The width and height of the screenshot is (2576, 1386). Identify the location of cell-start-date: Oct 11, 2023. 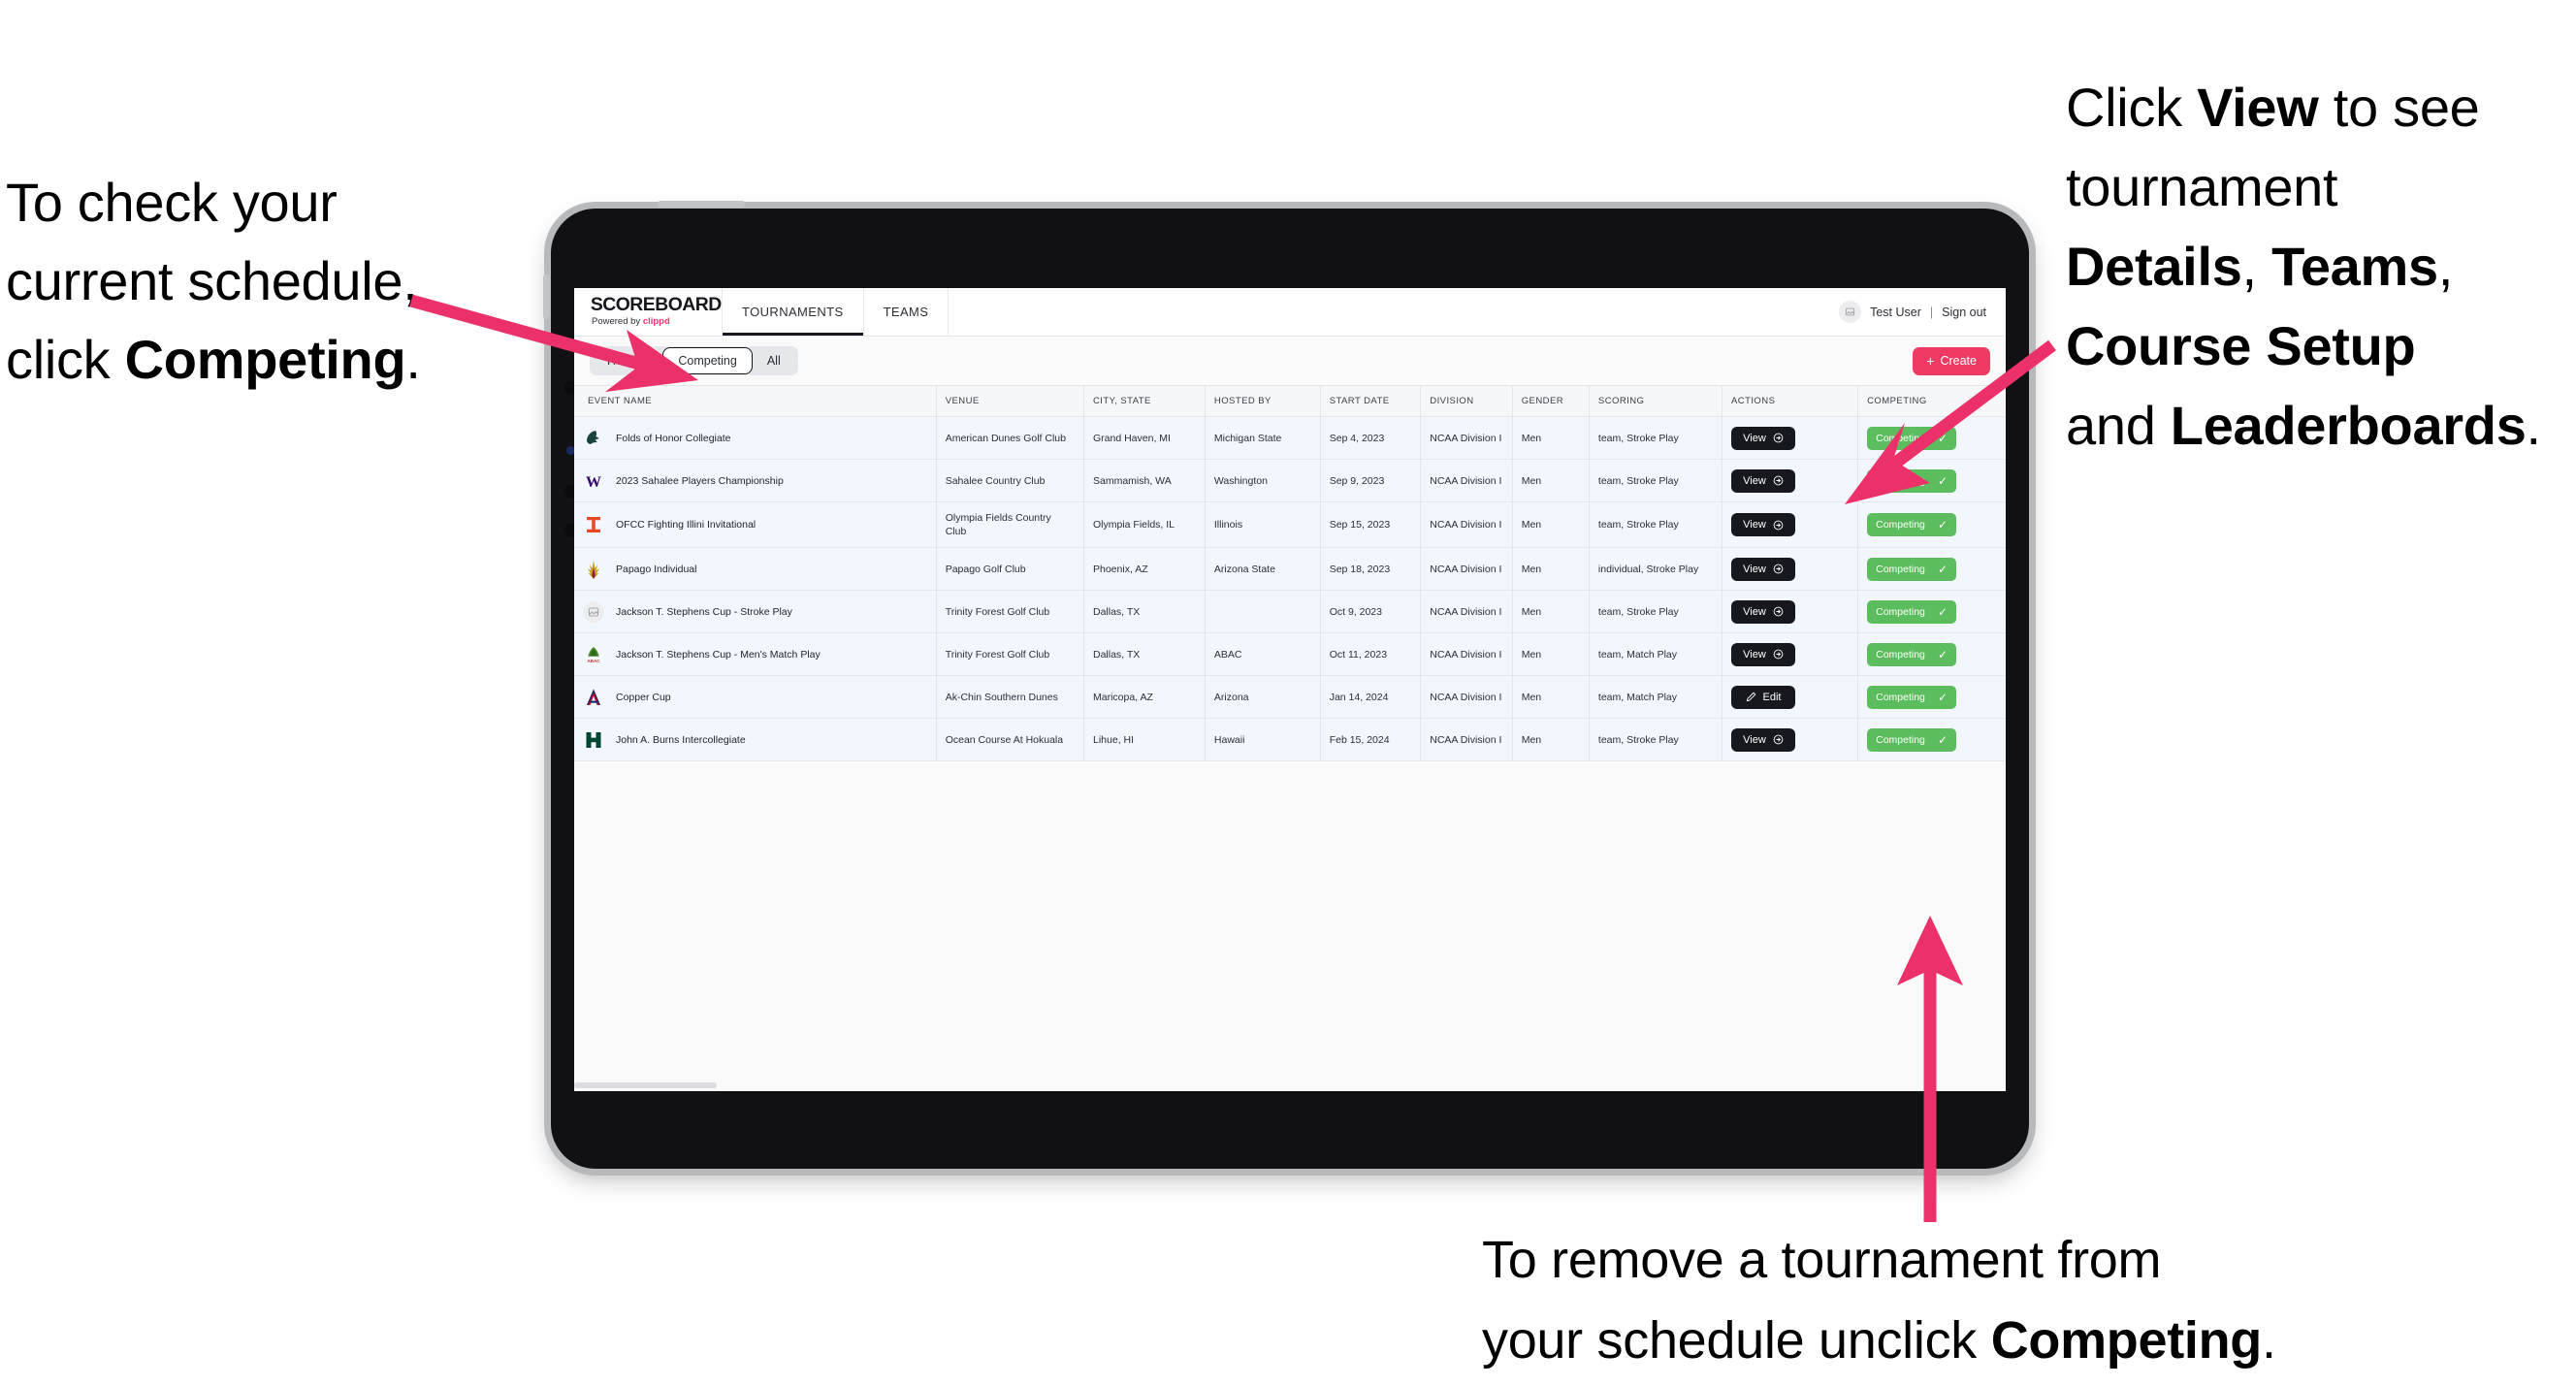
(1371, 654).